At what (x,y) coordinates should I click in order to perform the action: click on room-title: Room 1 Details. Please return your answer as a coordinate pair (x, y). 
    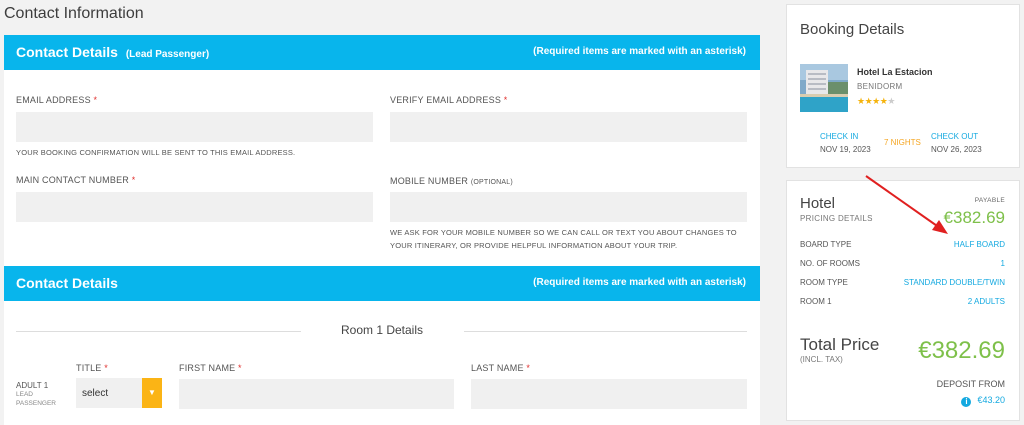
    Looking at the image, I should click on (382, 330).